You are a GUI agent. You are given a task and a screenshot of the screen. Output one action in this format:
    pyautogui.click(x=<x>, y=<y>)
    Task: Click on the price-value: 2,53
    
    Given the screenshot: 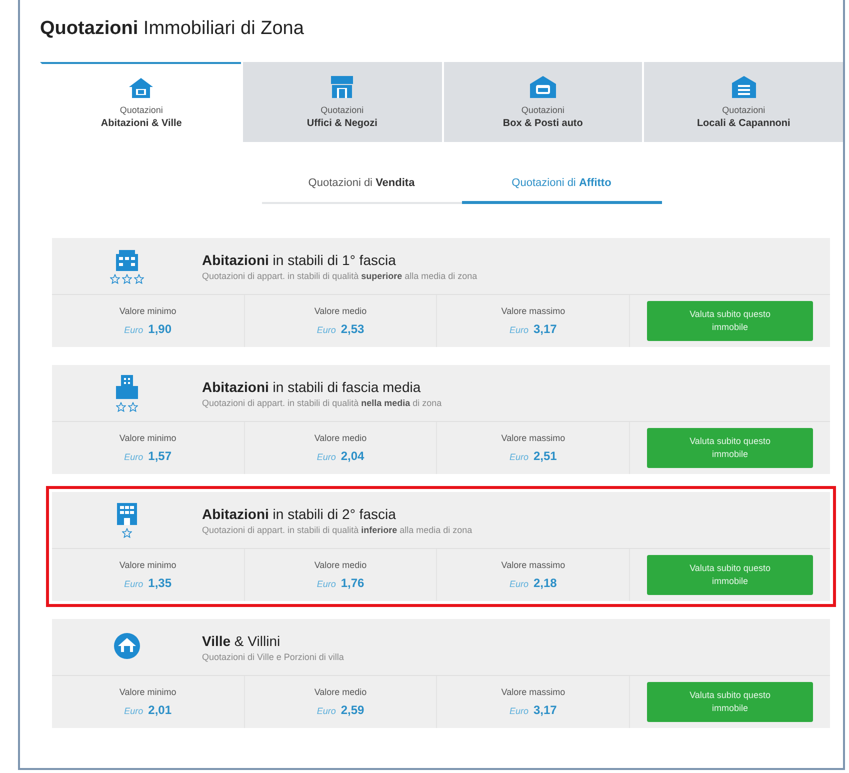 What is the action you would take?
    pyautogui.click(x=352, y=329)
    